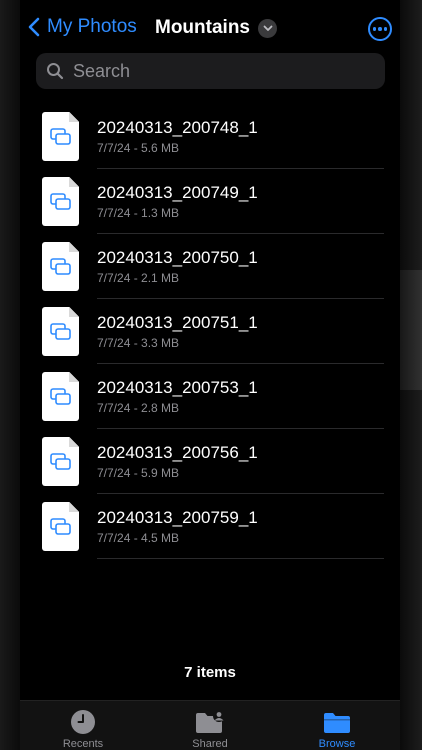 This screenshot has width=422, height=750. I want to click on file-row: 20240313_200756_1 7/7/24 - 5.9 MB, so click(210, 461).